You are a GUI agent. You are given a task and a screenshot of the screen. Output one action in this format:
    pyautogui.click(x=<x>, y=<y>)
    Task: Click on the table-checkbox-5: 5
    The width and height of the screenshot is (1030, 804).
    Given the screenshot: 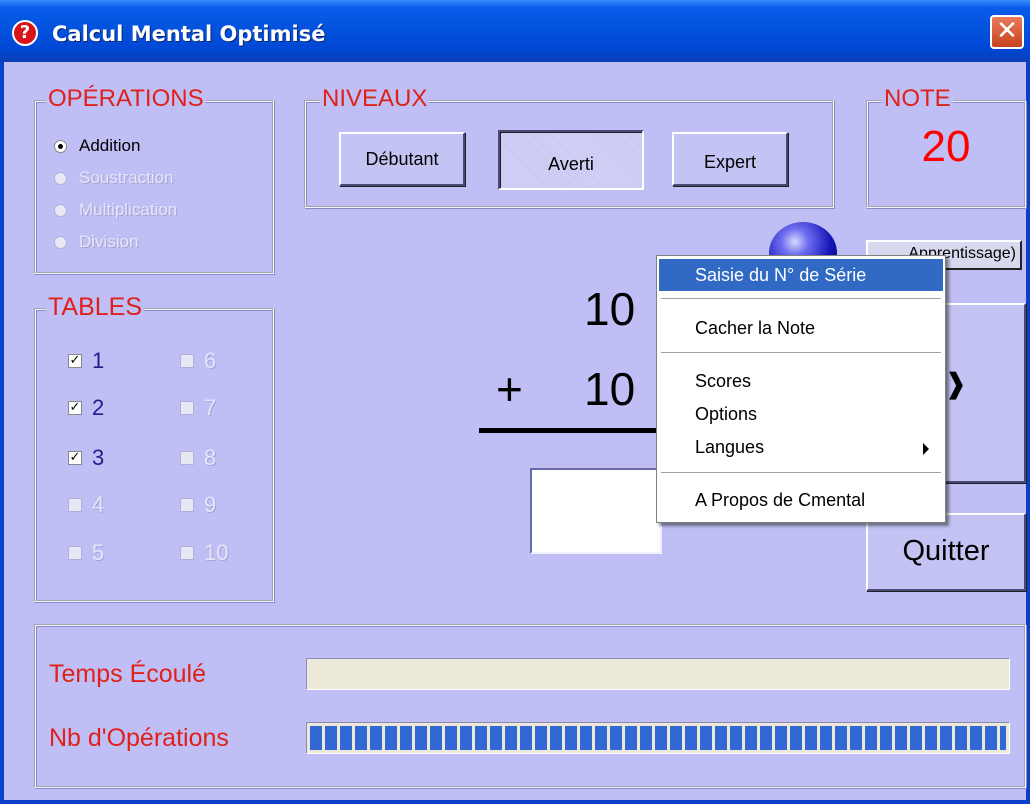 What is the action you would take?
    pyautogui.click(x=86, y=553)
    